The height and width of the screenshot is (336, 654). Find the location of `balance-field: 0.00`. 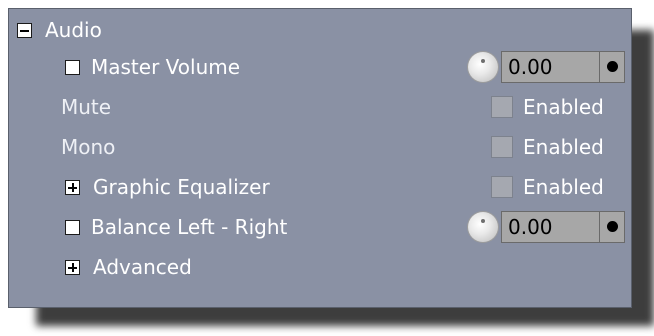

balance-field: 0.00 is located at coordinates (563, 227).